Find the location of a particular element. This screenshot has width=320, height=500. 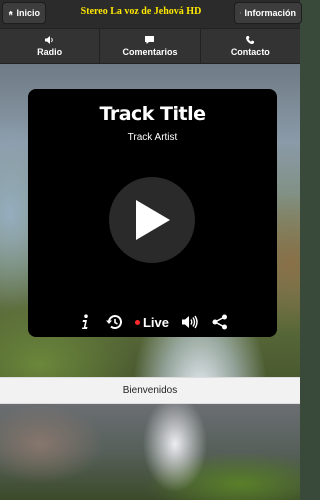

info-control-button is located at coordinates (85, 322).